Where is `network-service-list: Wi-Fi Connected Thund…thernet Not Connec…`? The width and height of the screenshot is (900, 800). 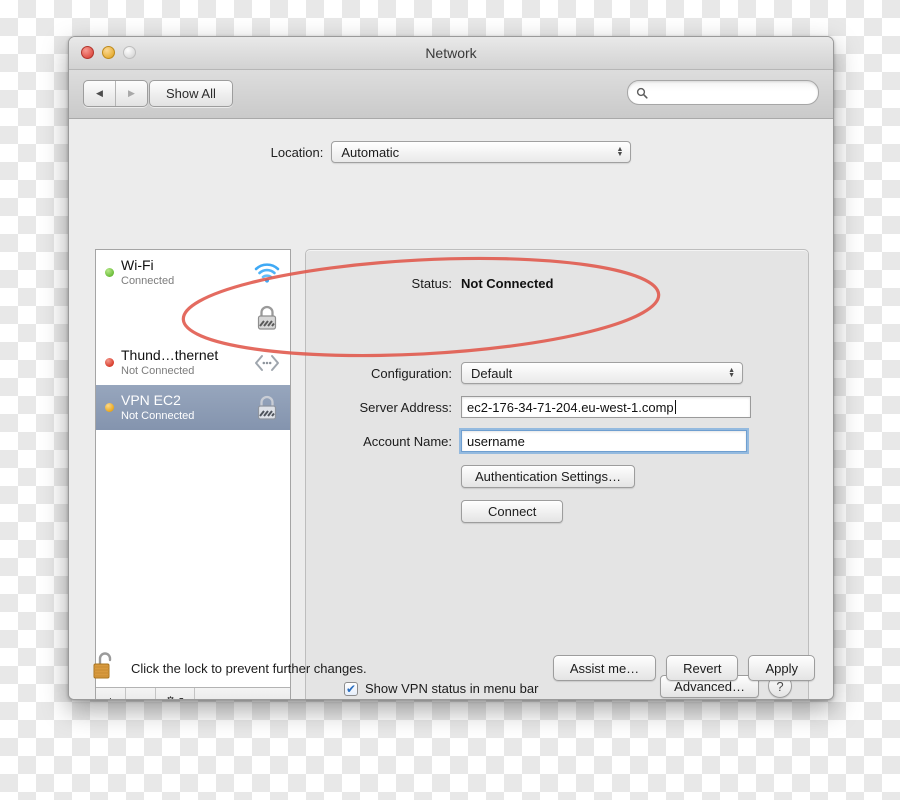
network-service-list: Wi-Fi Connected Thund…thernet Not Connec… is located at coordinates (193, 468).